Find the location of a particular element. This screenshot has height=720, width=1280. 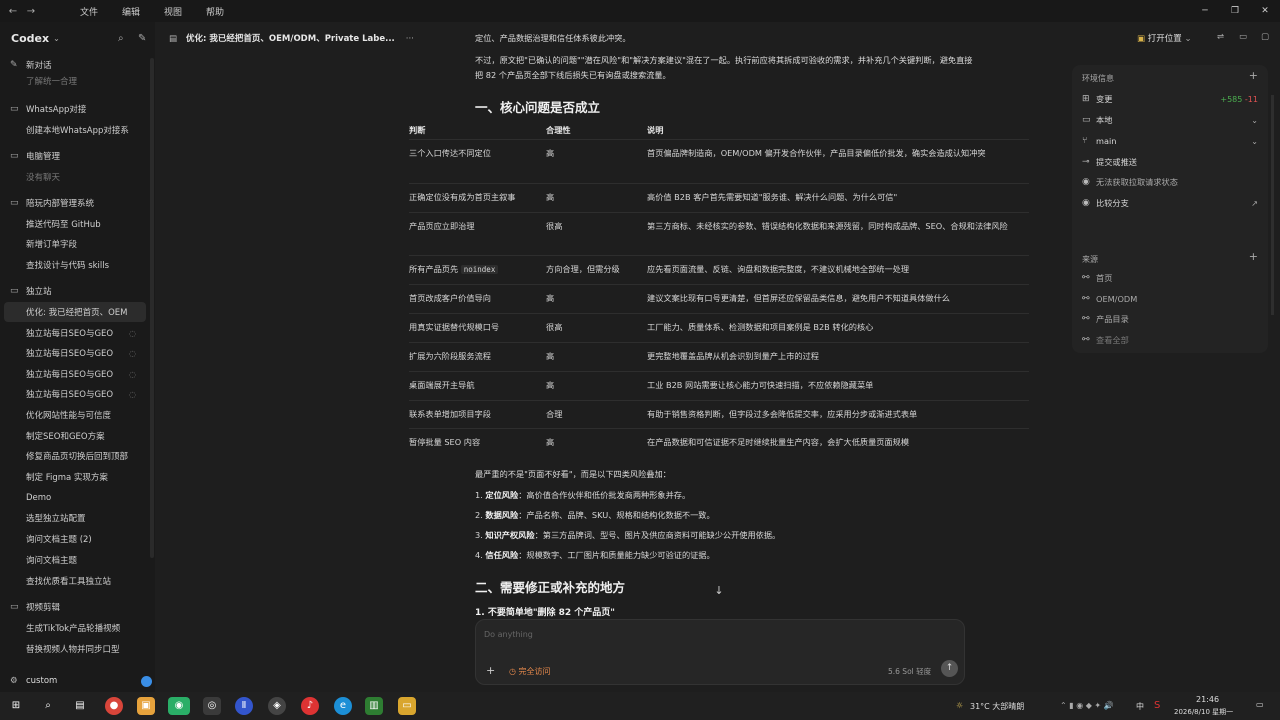

list-item: Demo is located at coordinates (75, 498).